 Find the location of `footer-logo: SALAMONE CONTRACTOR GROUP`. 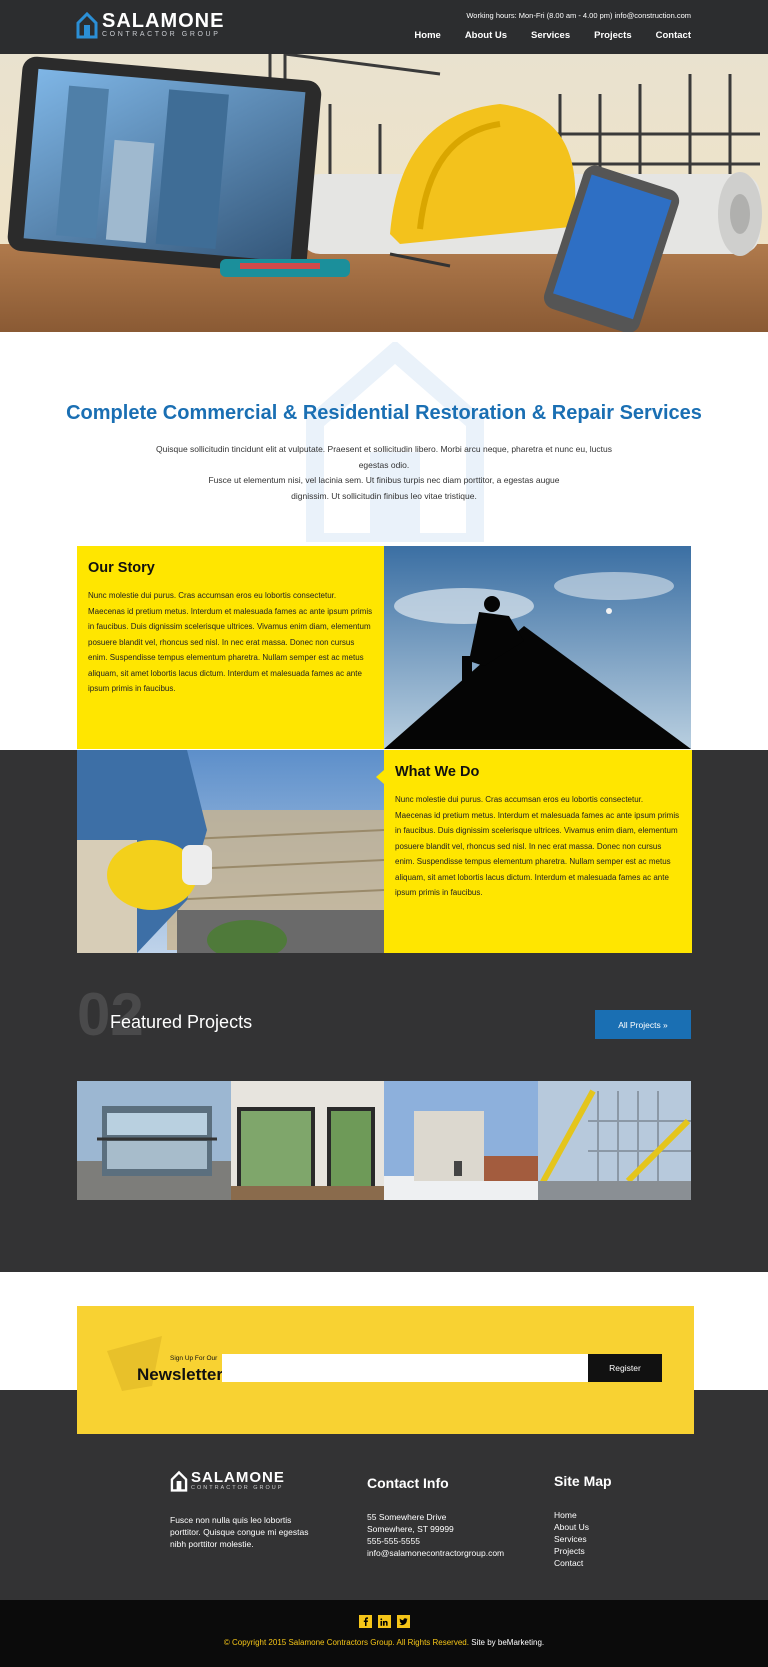

footer-logo: SALAMONE CONTRACTOR GROUP is located at coordinates (245, 1481).